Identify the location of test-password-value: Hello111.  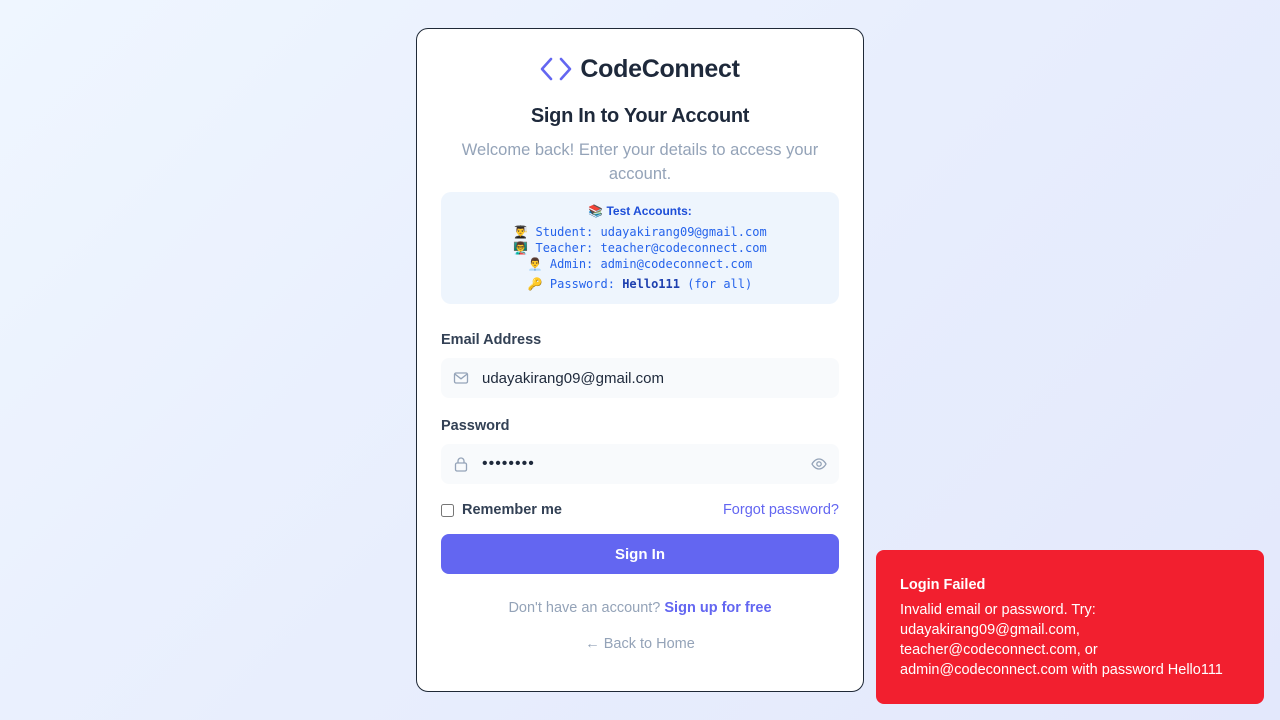
(651, 284).